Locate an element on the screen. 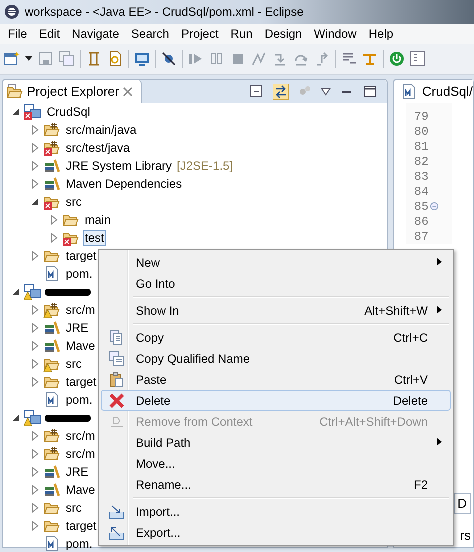 This screenshot has width=474, height=552. menu-bar-item: Project is located at coordinates (200, 34).